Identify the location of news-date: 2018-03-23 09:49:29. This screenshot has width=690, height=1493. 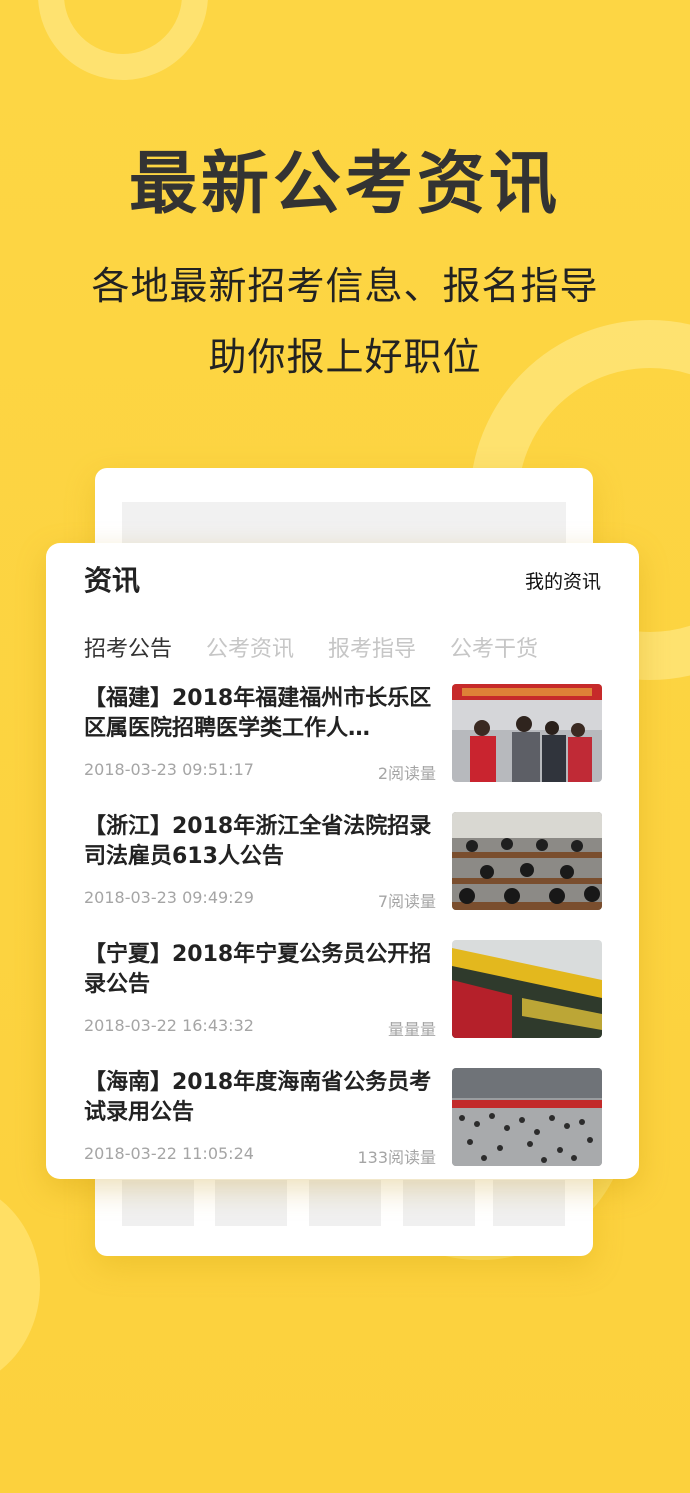
(169, 897).